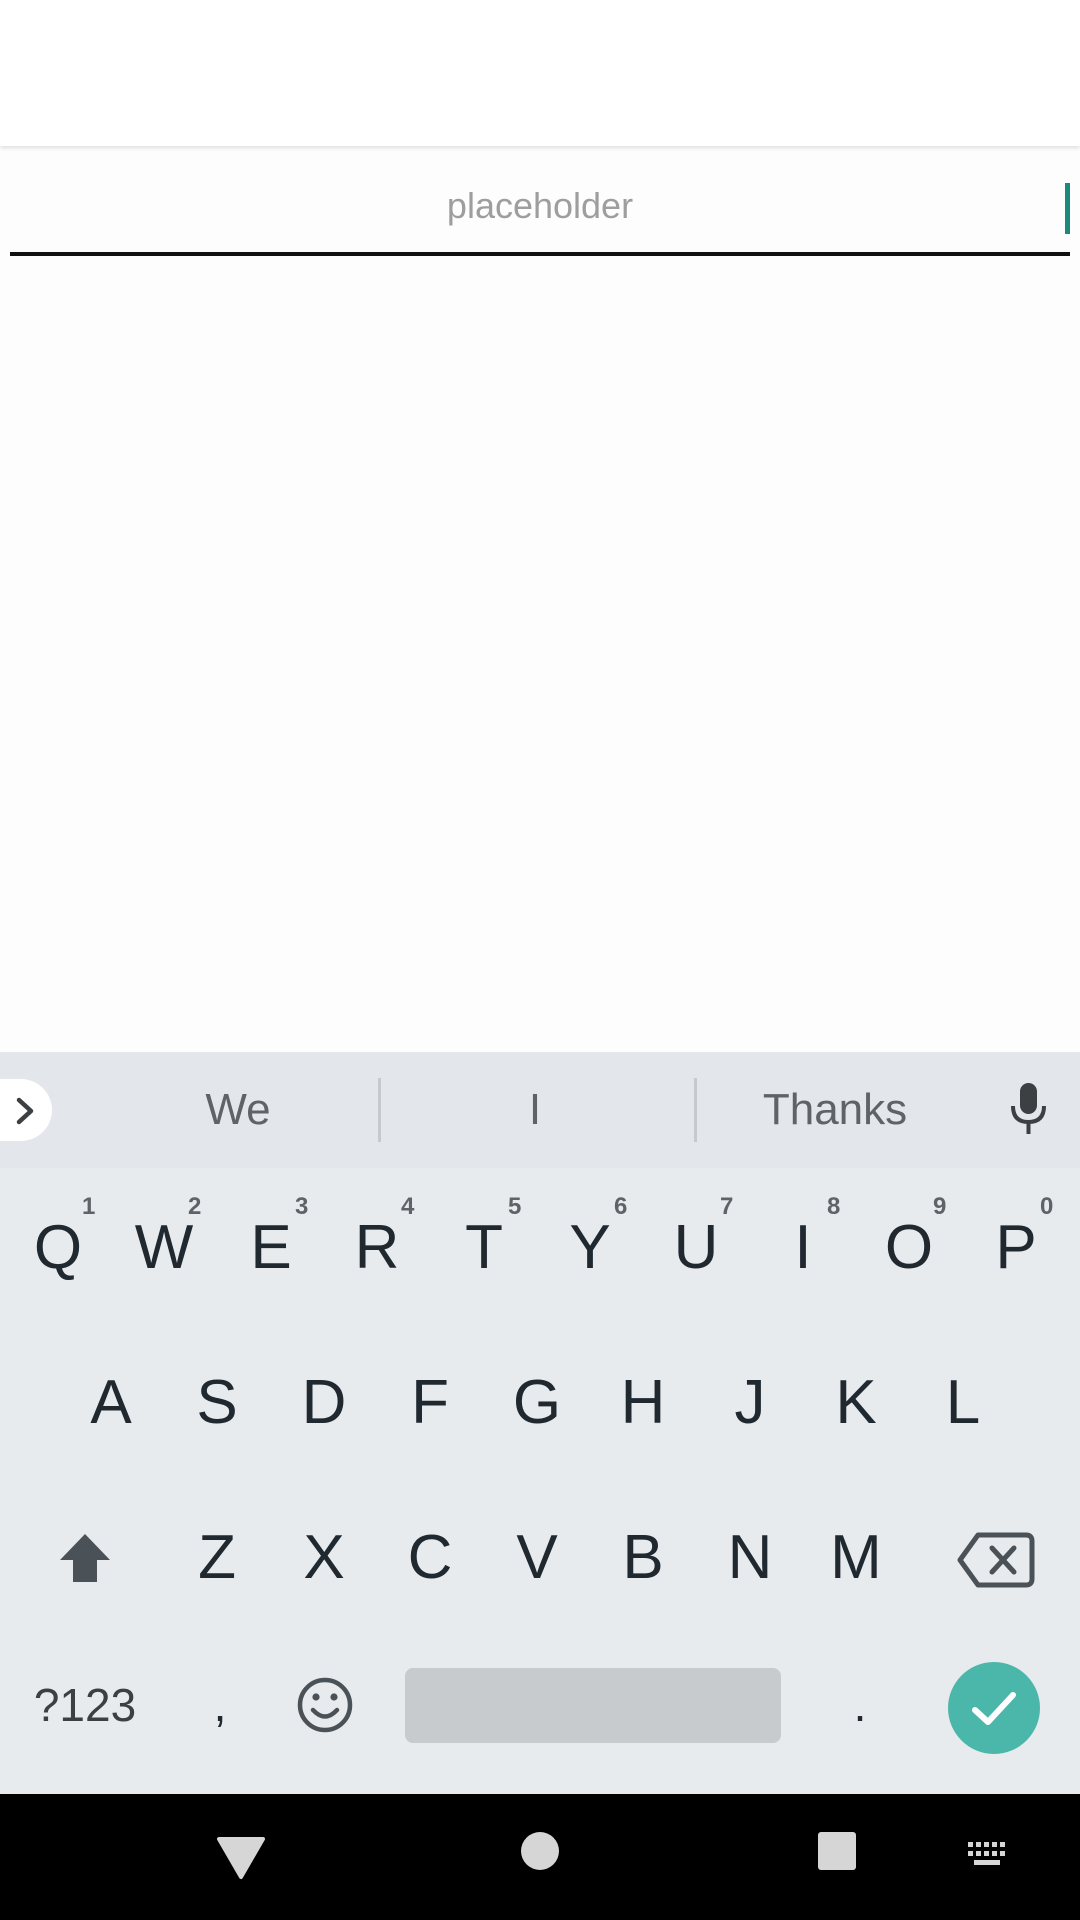  Describe the element at coordinates (324, 1403) in the screenshot. I see `key-d: D` at that location.